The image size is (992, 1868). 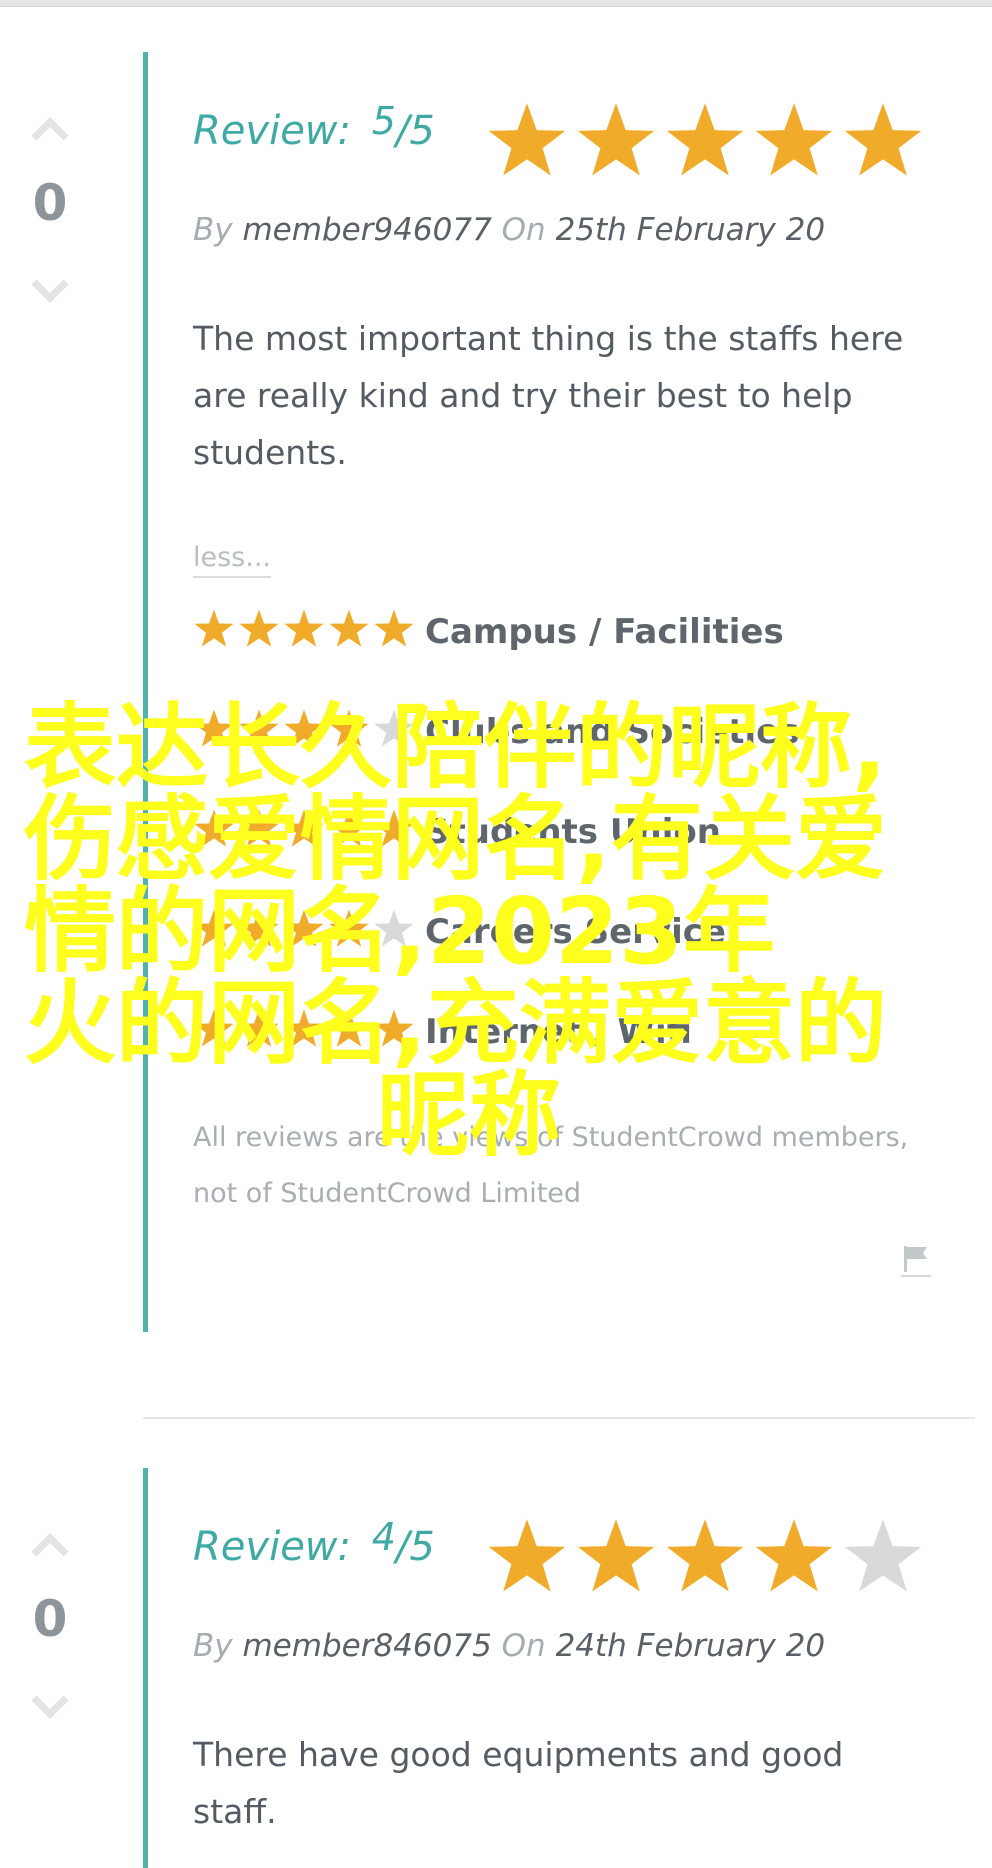 I want to click on category-row: Clubs and Societies, so click(x=563, y=758).